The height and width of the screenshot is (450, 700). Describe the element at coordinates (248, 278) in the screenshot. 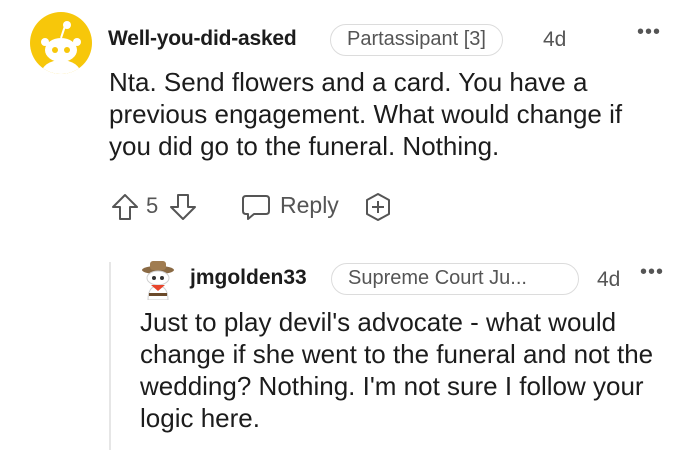

I see `reply-username: jmgolden33` at that location.